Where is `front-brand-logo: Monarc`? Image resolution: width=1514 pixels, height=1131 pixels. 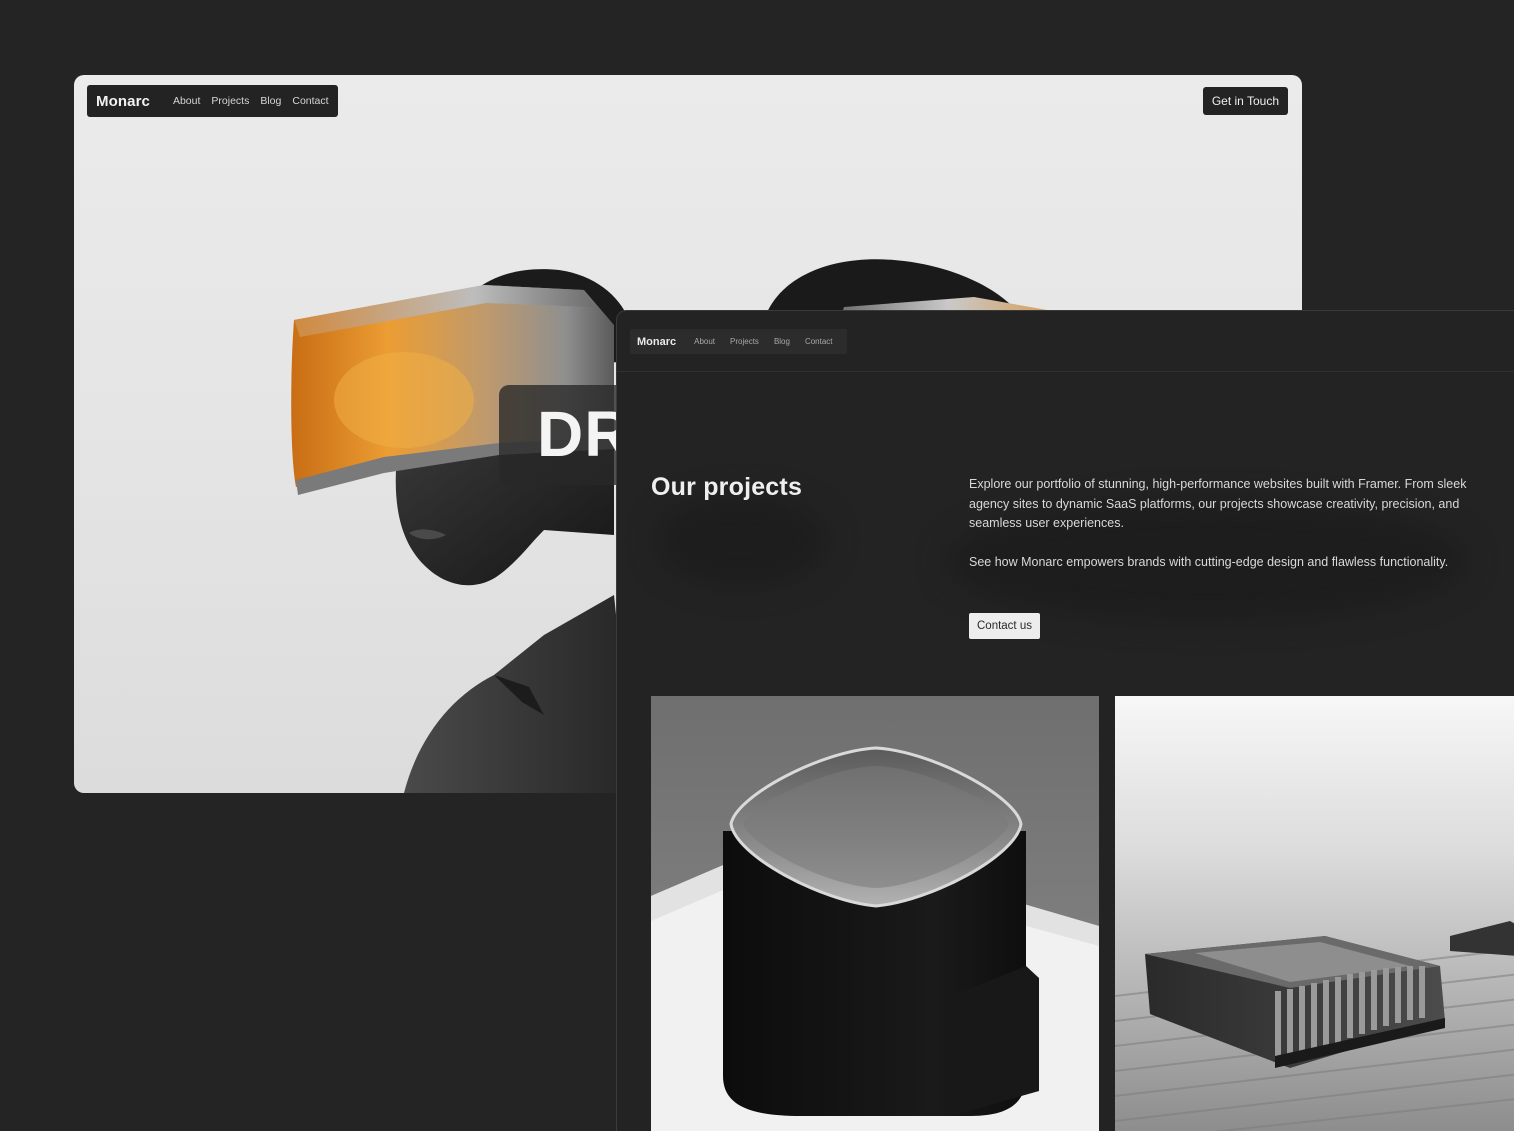 front-brand-logo: Monarc is located at coordinates (656, 342).